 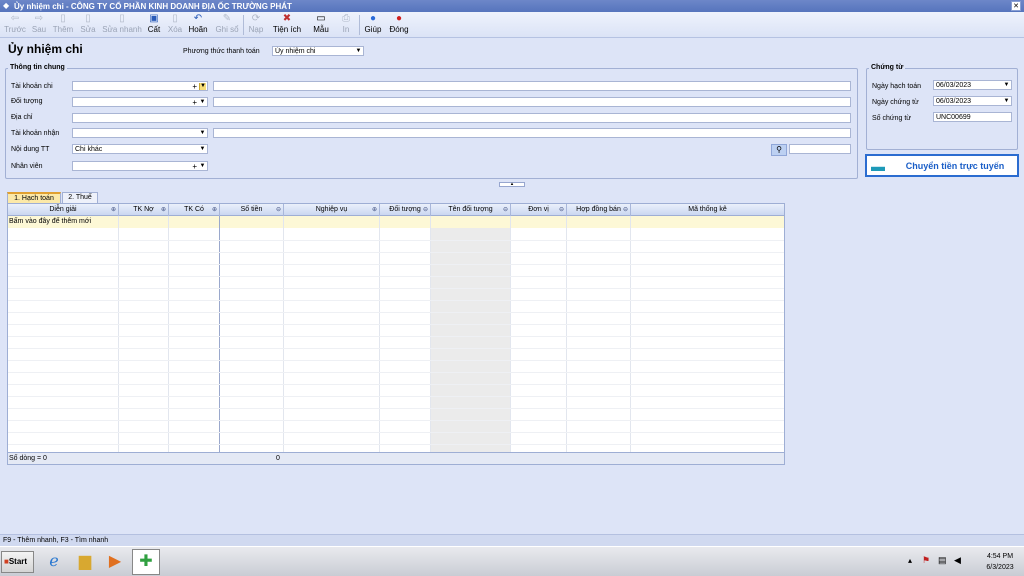 I want to click on volume-icon: ◀, so click(x=957, y=560).